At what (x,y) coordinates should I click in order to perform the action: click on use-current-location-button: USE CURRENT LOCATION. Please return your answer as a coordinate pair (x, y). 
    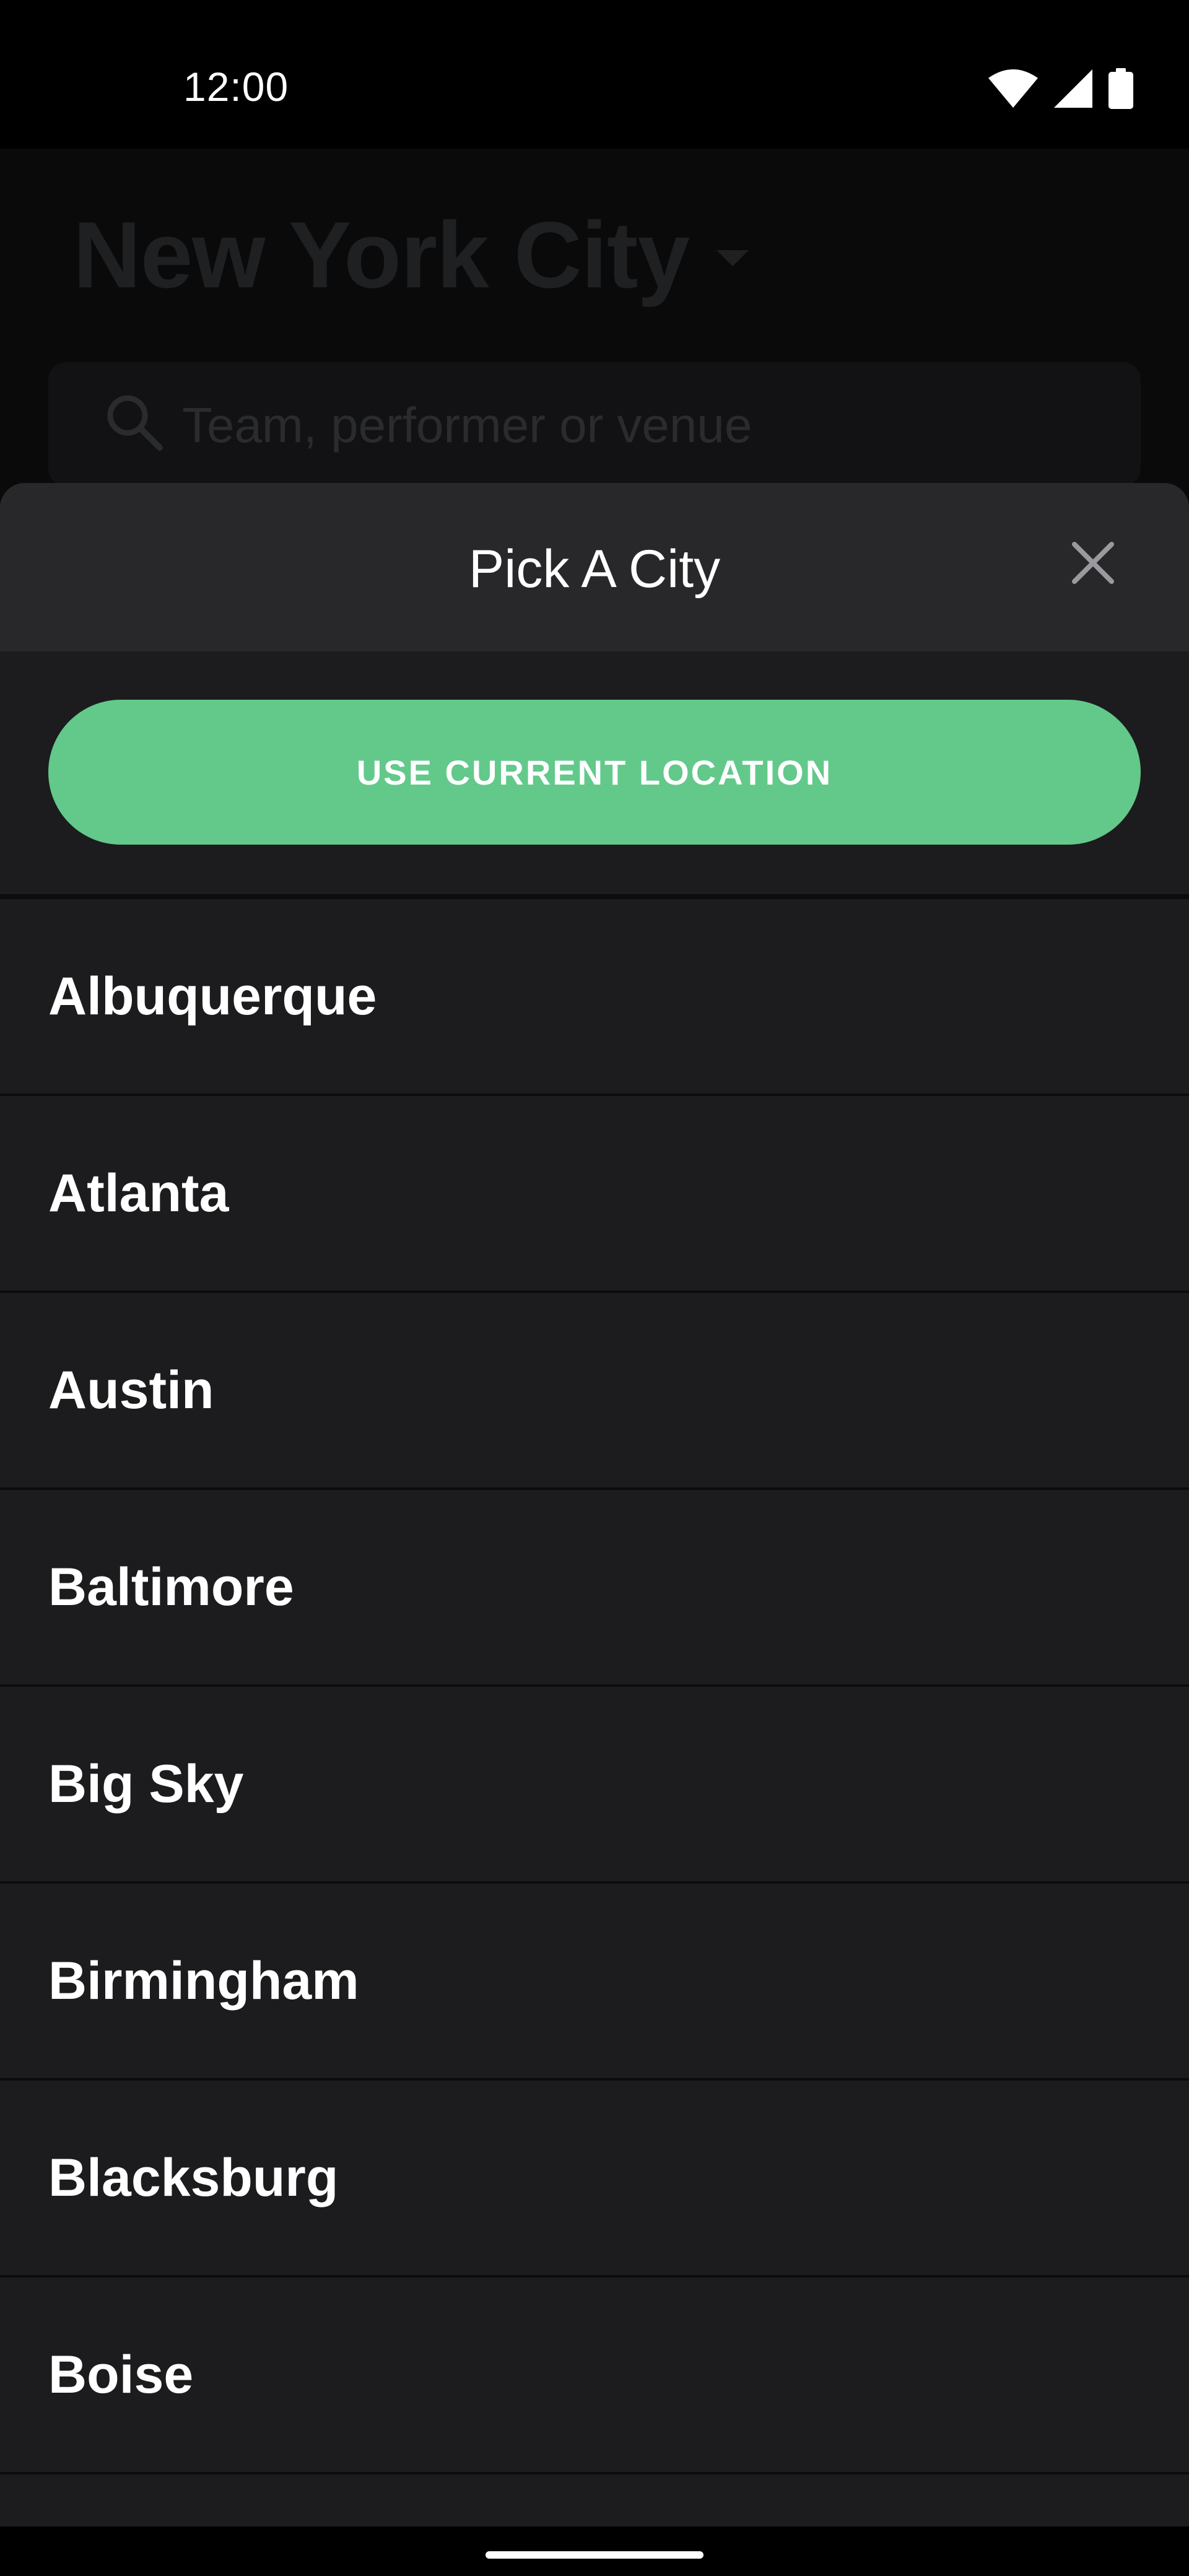
    Looking at the image, I should click on (594, 772).